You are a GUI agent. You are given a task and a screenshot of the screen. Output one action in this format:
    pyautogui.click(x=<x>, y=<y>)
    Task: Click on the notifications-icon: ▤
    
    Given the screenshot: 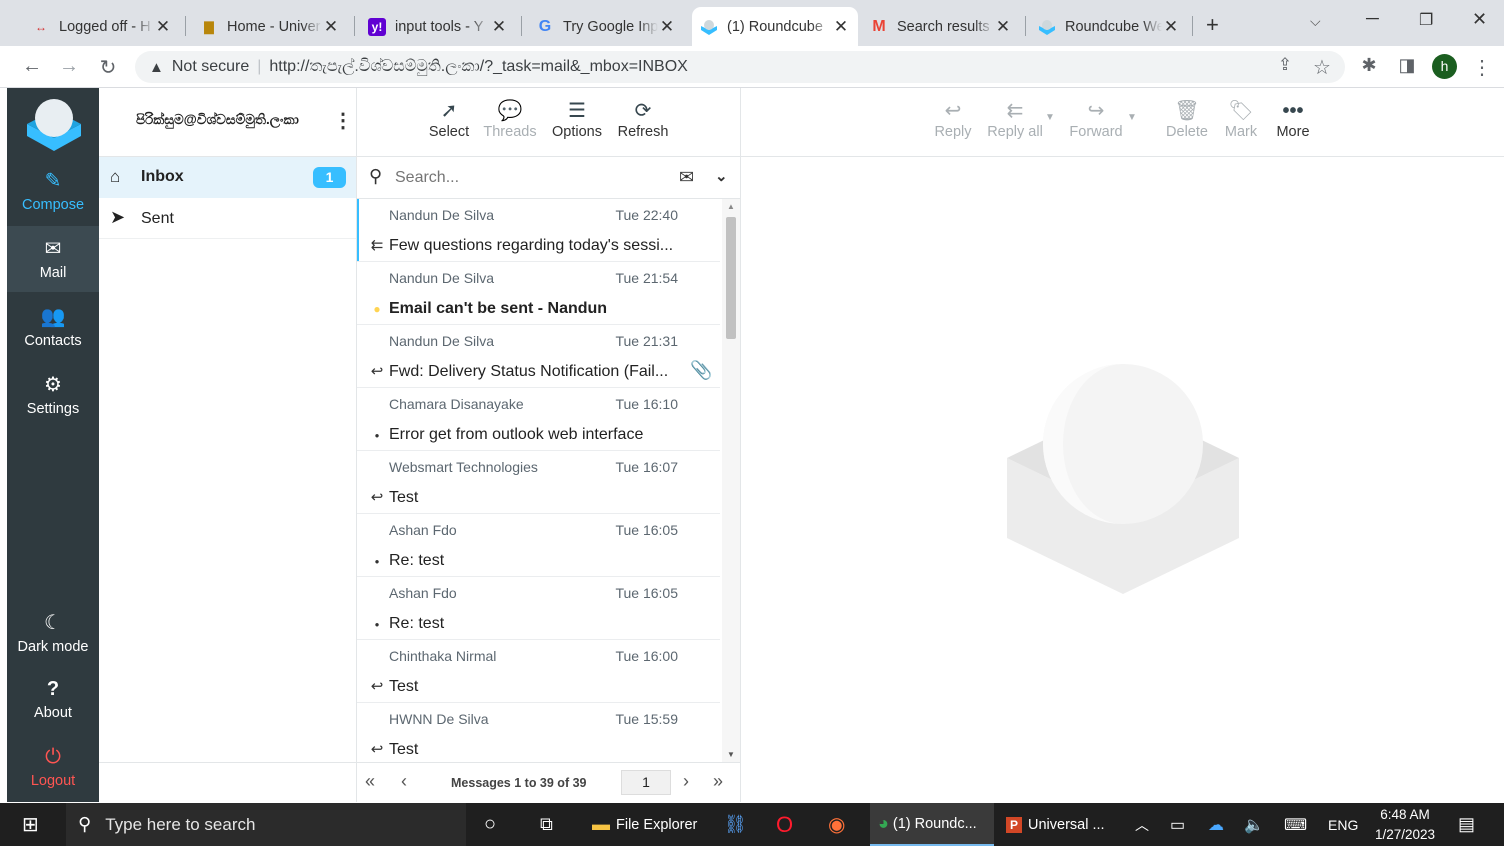 What is the action you would take?
    pyautogui.click(x=1466, y=824)
    